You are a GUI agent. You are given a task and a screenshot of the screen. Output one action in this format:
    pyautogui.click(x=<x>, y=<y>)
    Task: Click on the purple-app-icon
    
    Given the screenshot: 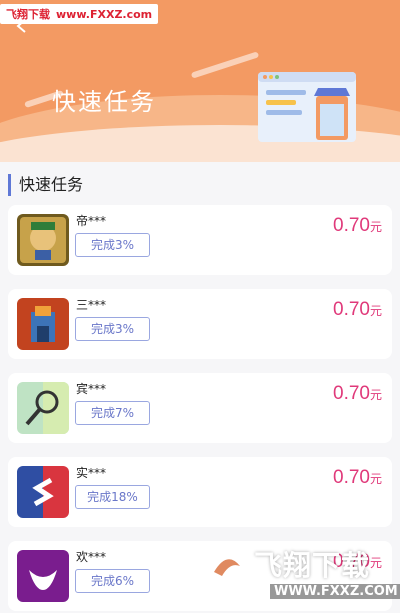 What is the action you would take?
    pyautogui.click(x=43, y=576)
    